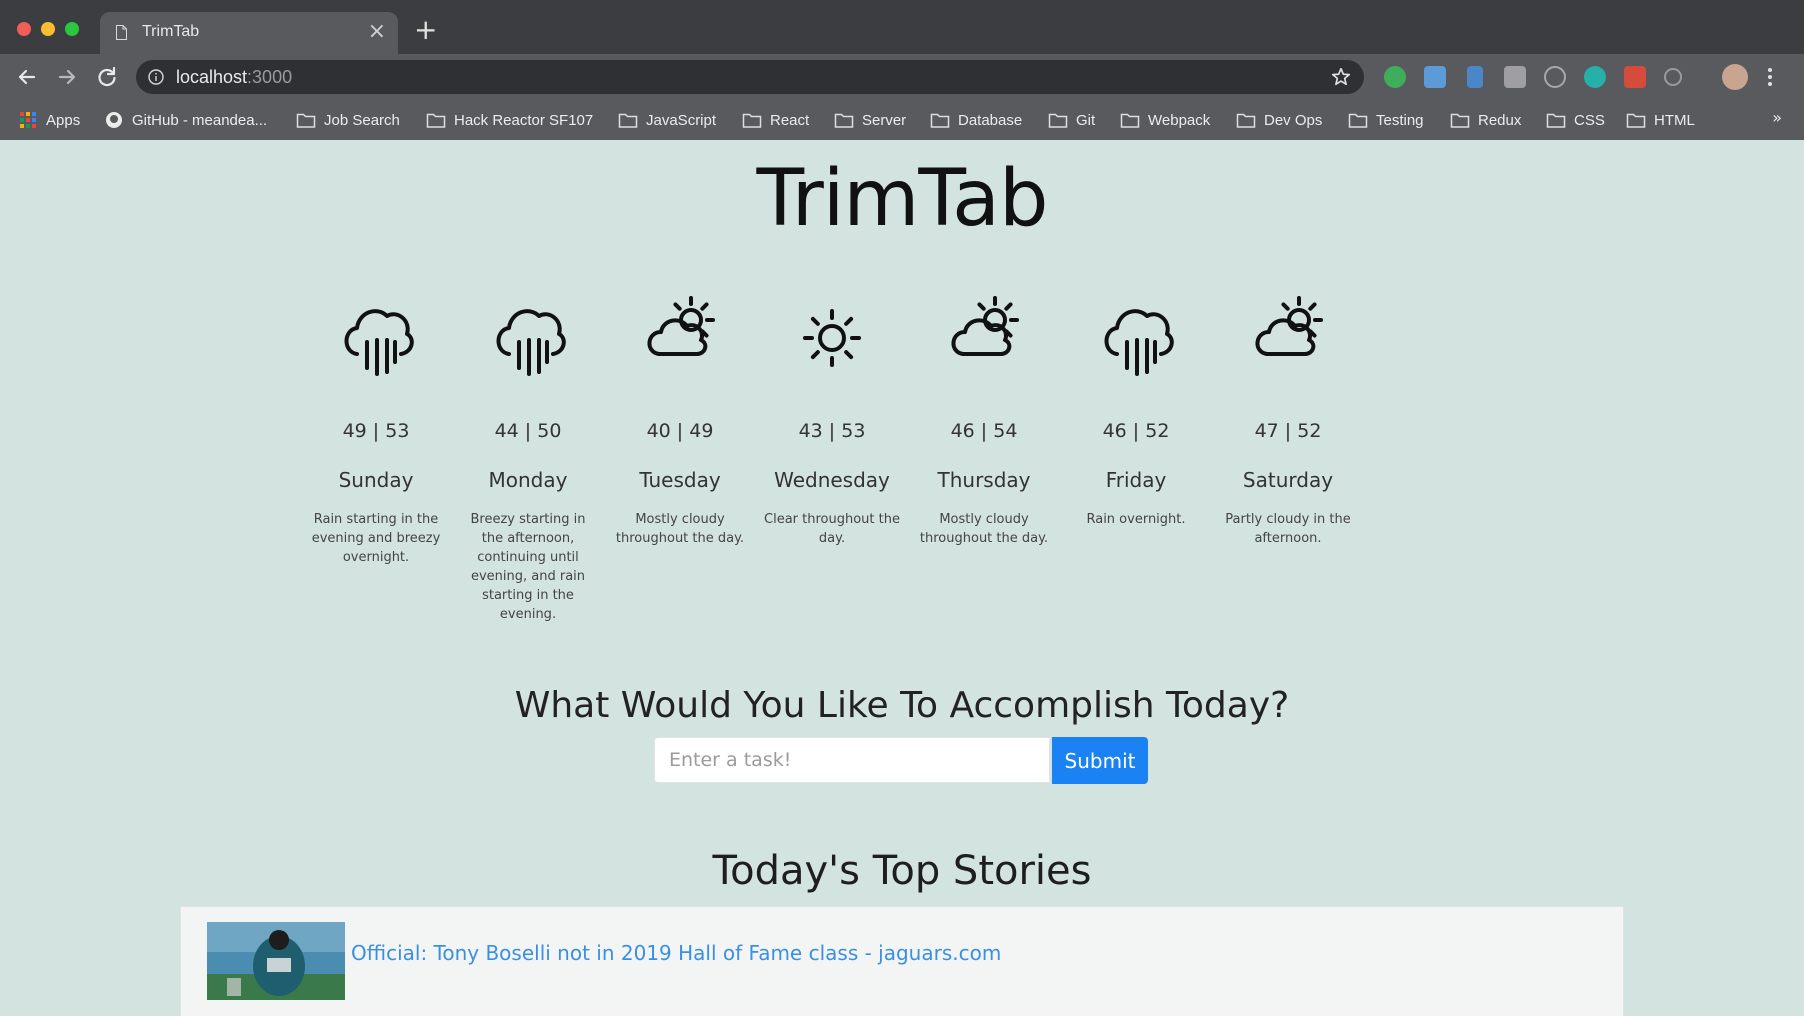  I want to click on story-thumbnail, so click(276, 961).